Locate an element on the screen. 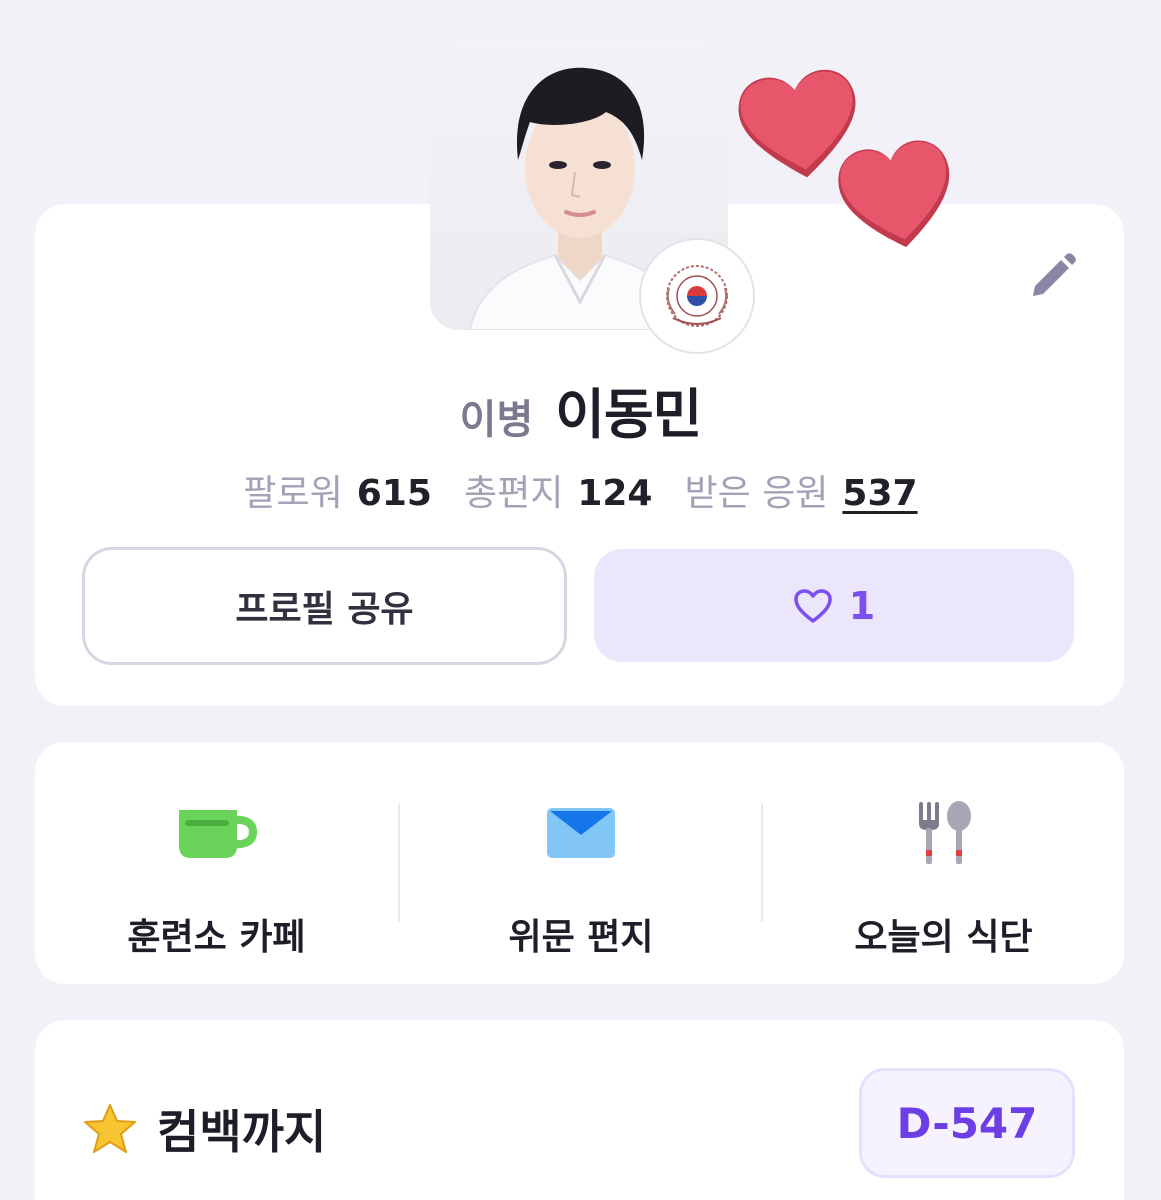  menu-label-cafe: 훈련소 카페 is located at coordinates (216, 937).